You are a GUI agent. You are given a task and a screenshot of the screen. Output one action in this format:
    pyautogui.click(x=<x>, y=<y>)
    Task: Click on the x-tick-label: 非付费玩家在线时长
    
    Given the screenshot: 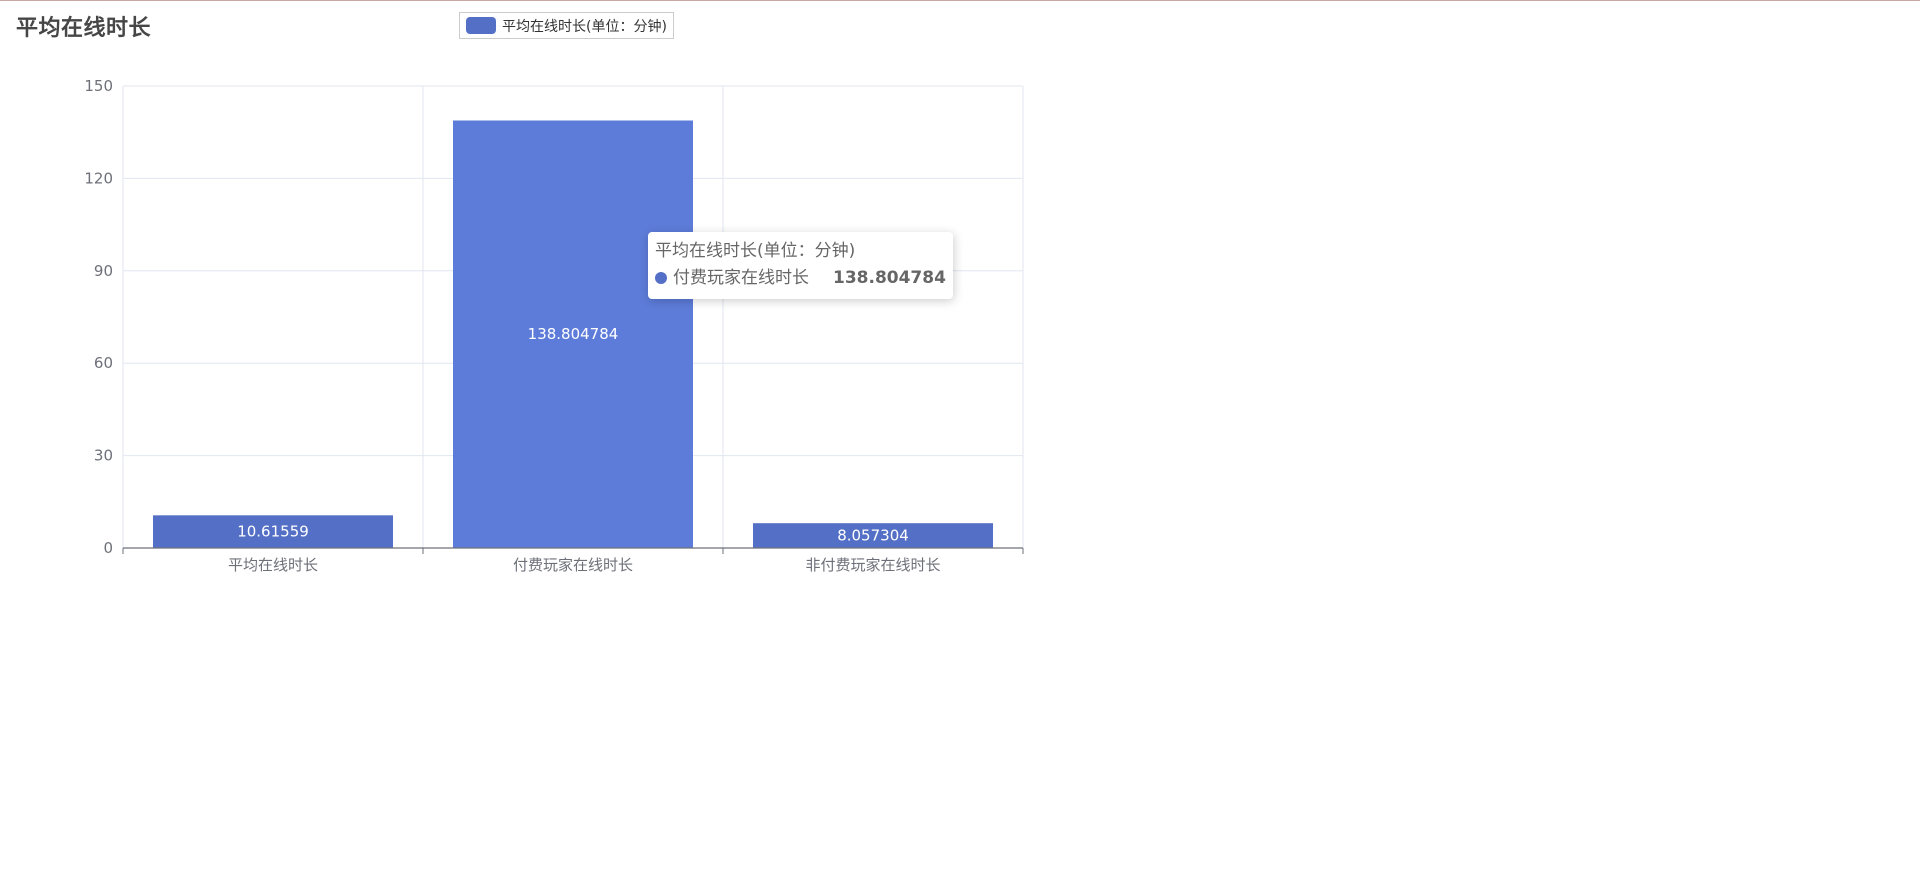 What is the action you would take?
    pyautogui.click(x=872, y=565)
    